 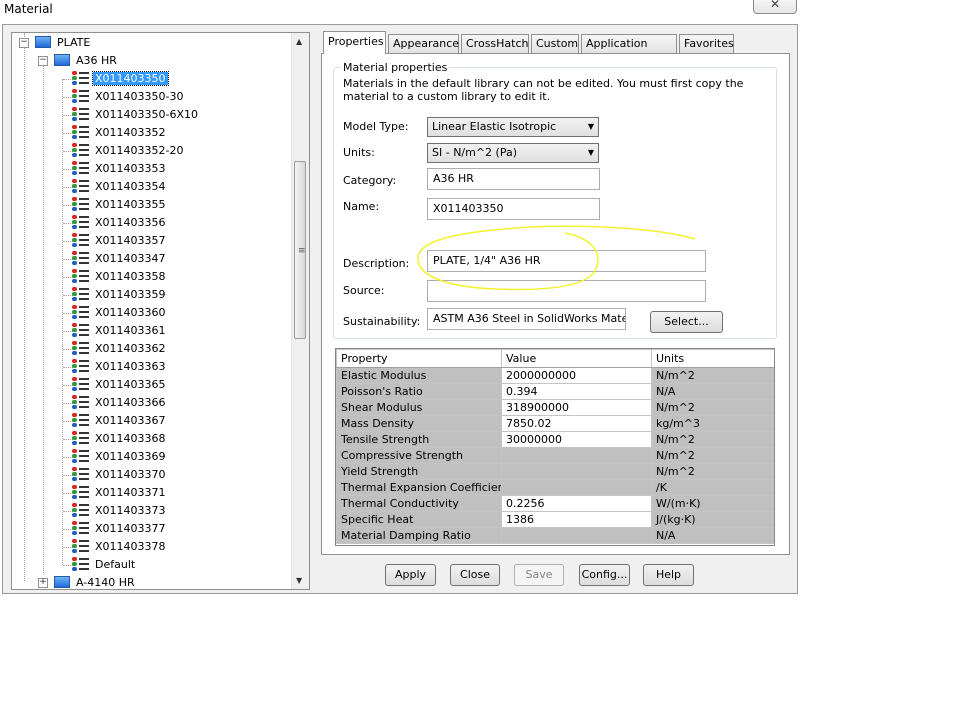 What do you see at coordinates (513, 179) in the screenshot?
I see `category-field: A36 HR` at bounding box center [513, 179].